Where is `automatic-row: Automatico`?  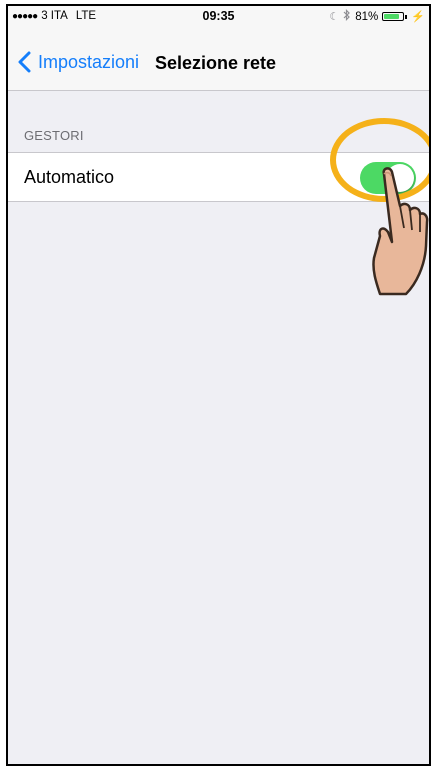
automatic-row: Automatico is located at coordinates (218, 177).